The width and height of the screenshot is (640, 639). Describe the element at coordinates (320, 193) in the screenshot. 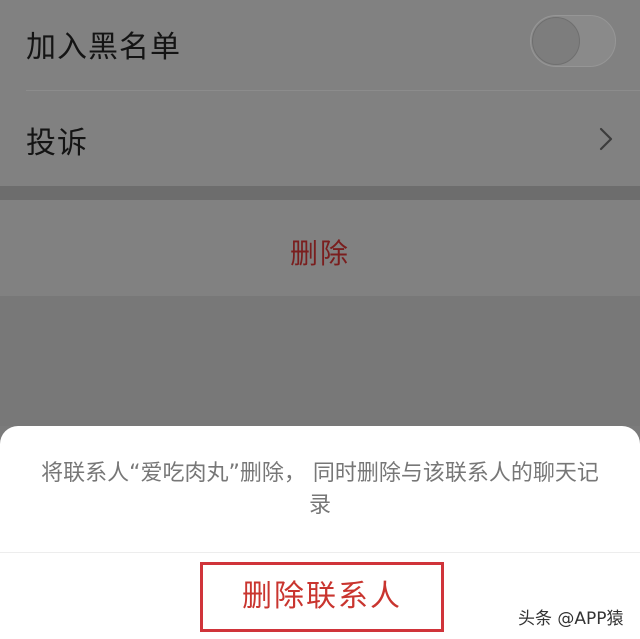

I see `section-gap` at that location.